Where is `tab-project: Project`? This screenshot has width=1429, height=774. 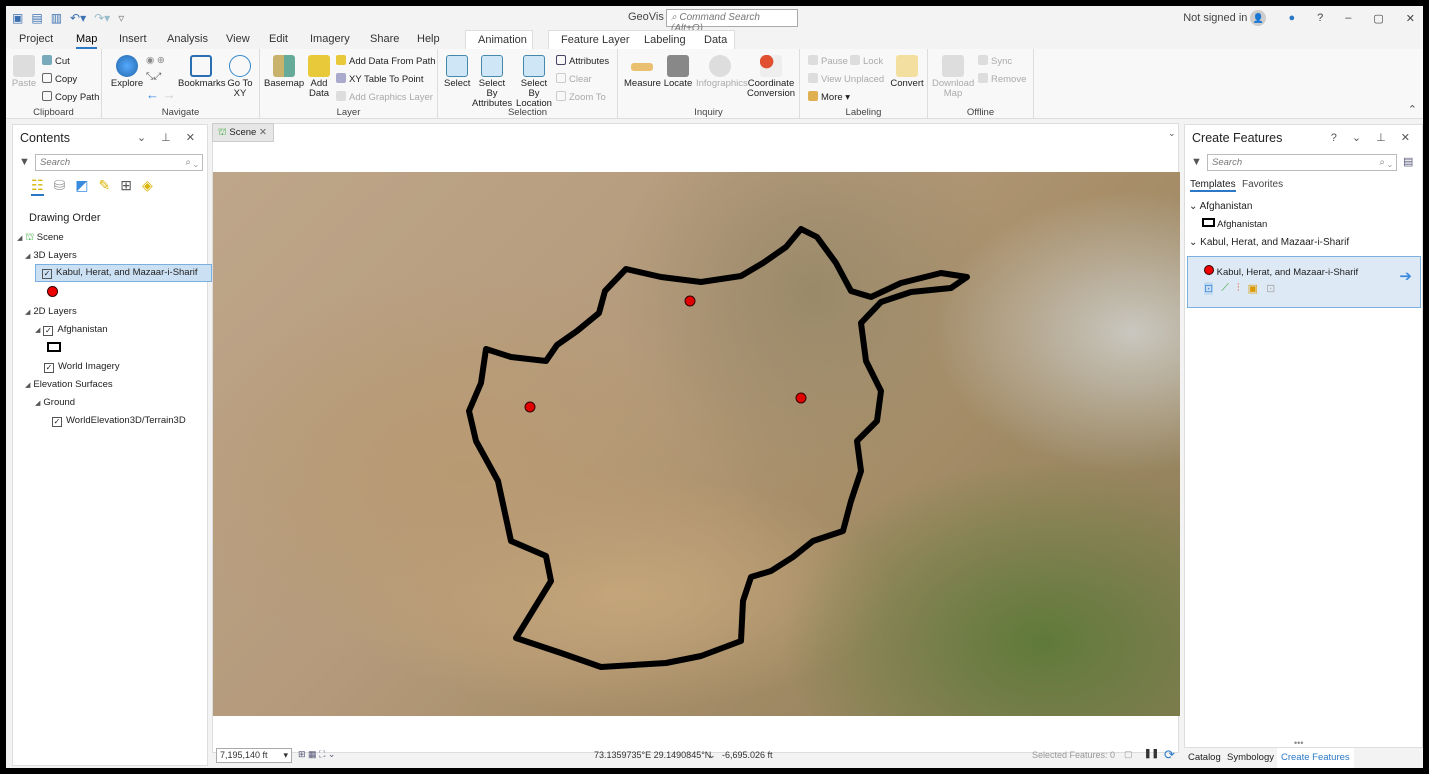
tab-project: Project is located at coordinates (36, 39).